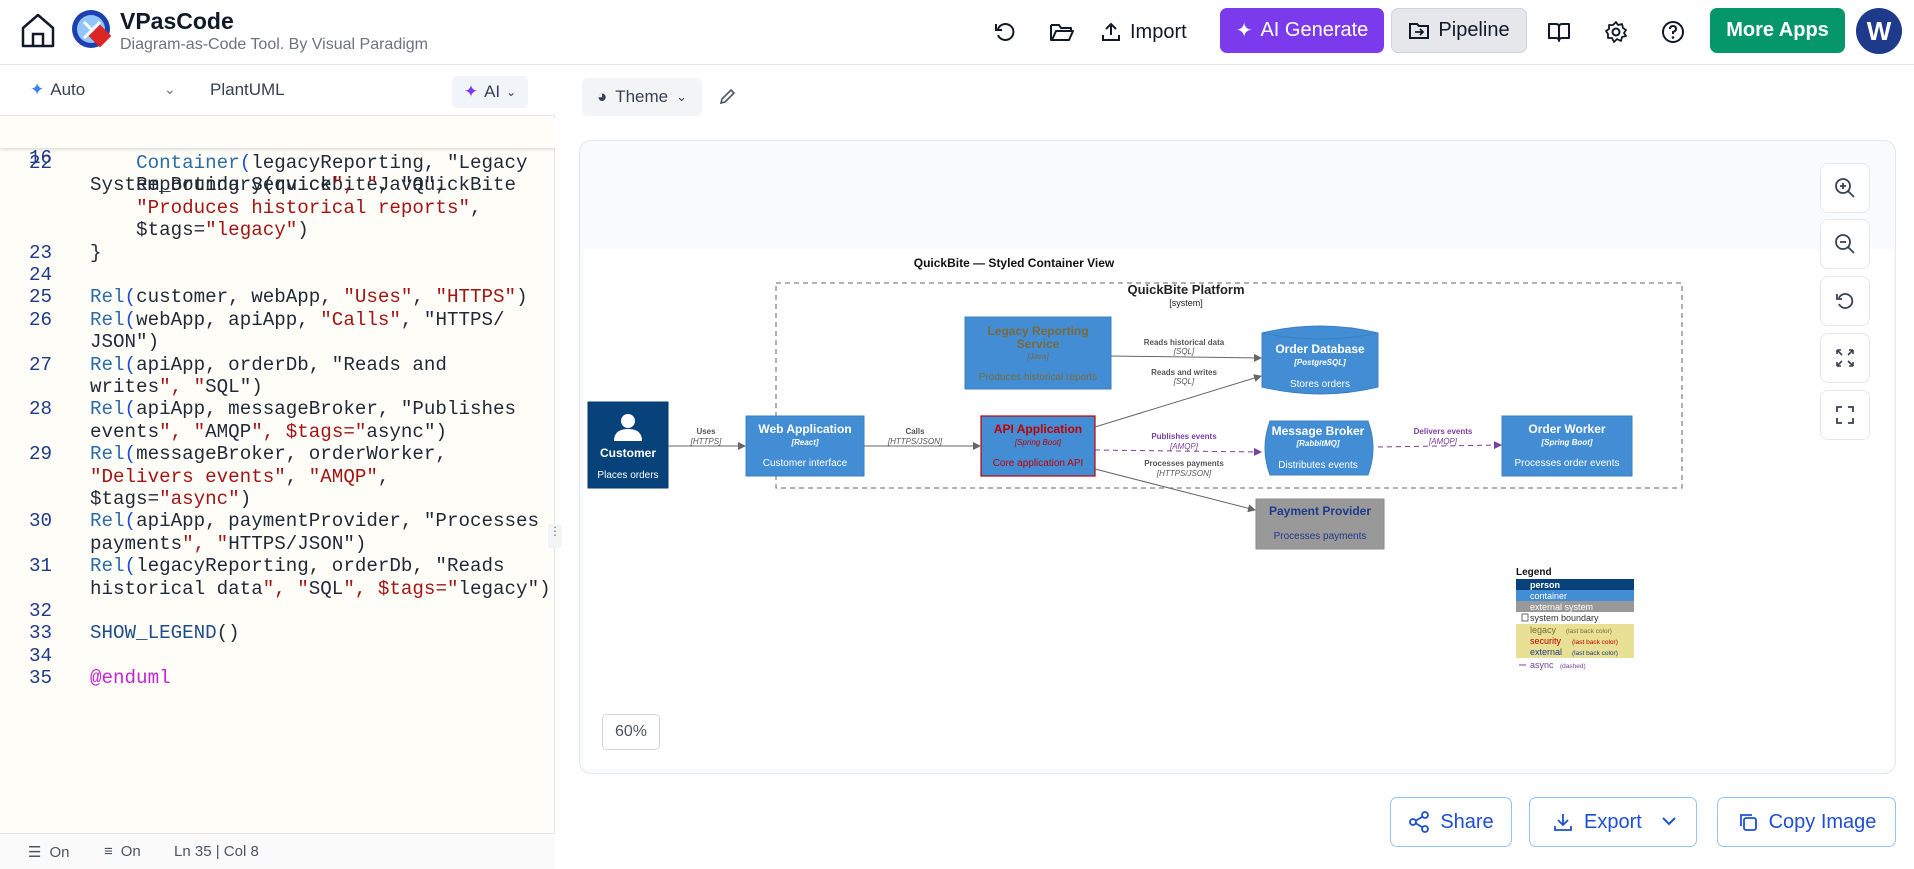 Image resolution: width=1914 pixels, height=869 pixels. I want to click on export-label: Export, so click(1613, 821).